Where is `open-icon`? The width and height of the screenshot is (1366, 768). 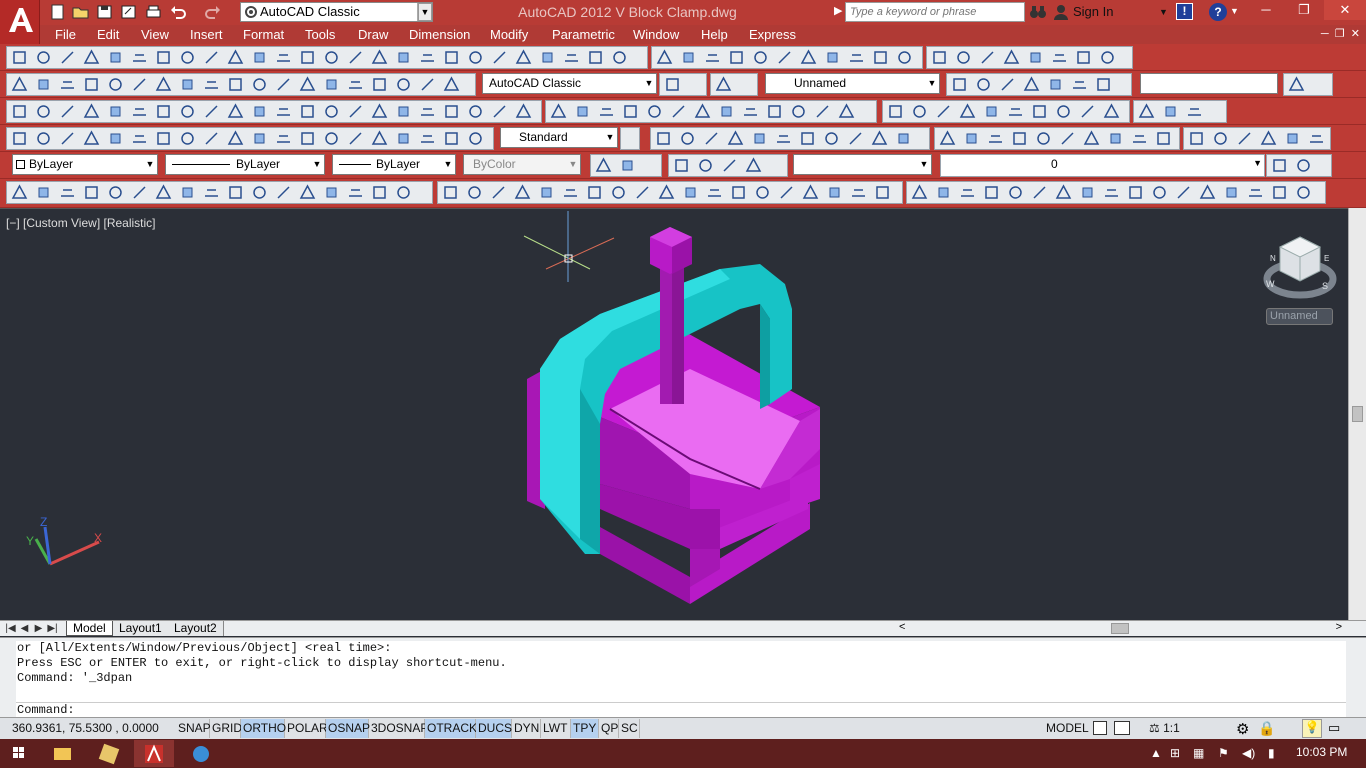
open-icon is located at coordinates (80, 12).